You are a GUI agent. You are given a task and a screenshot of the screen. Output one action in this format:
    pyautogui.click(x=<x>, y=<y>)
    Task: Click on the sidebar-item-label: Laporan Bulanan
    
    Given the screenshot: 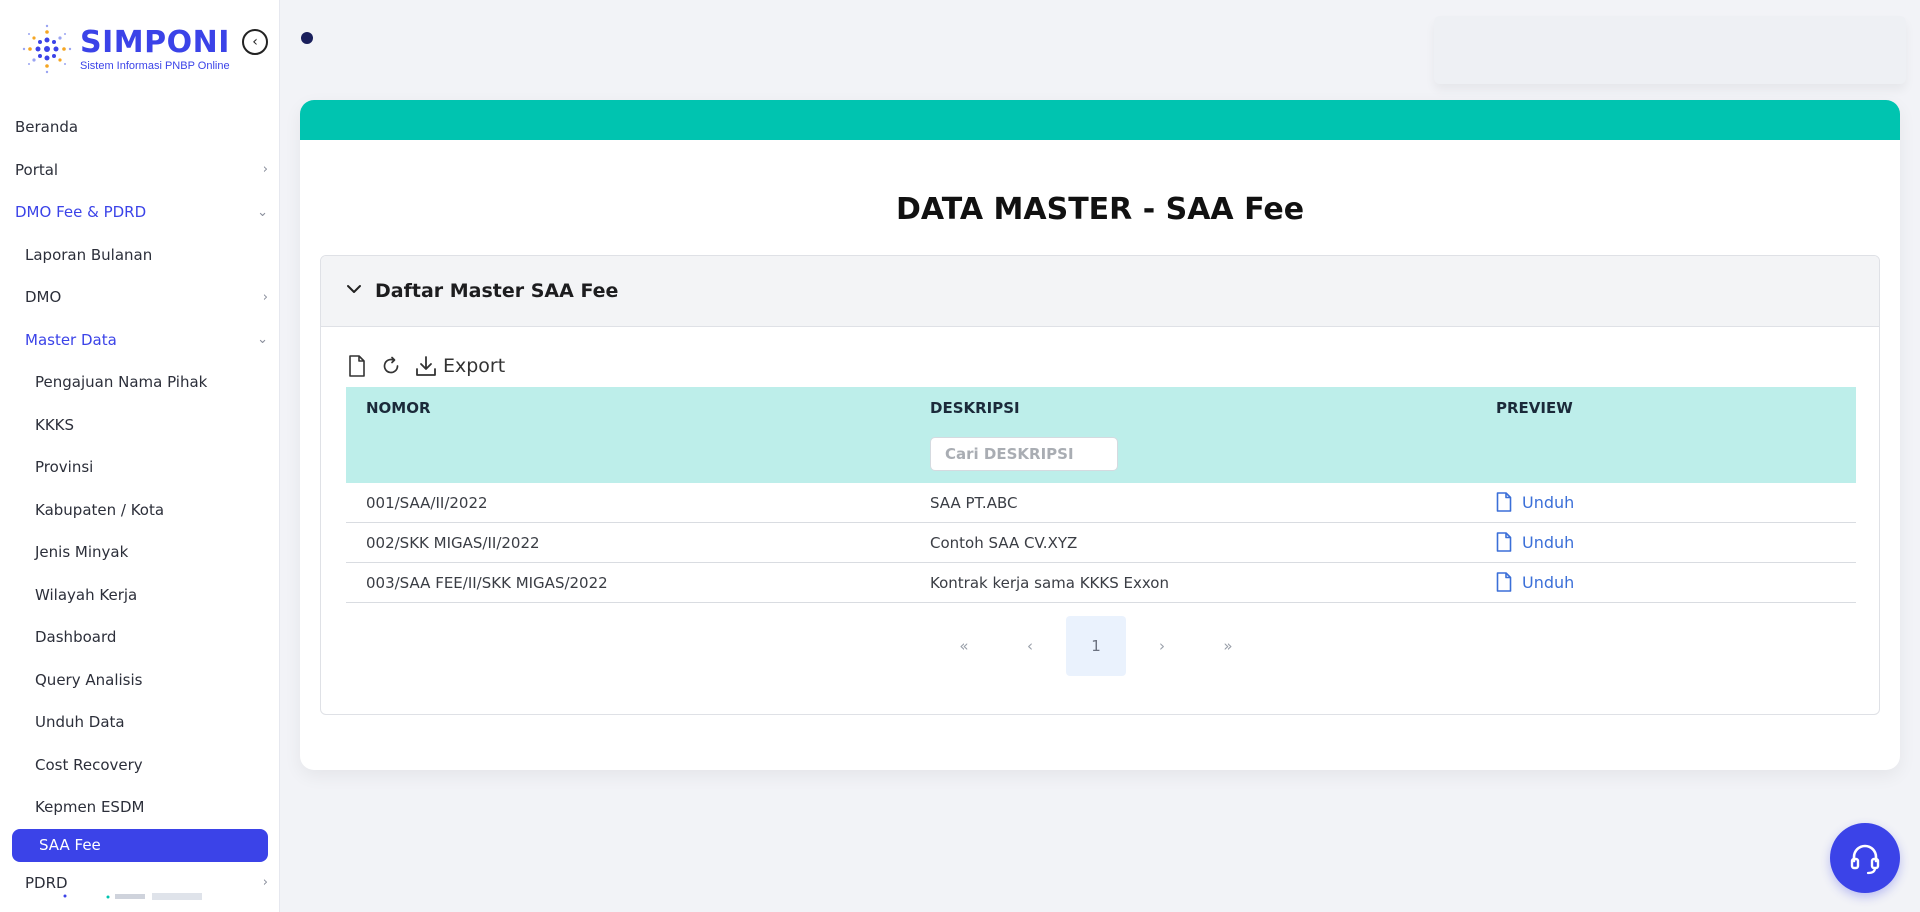 What is the action you would take?
    pyautogui.click(x=89, y=254)
    